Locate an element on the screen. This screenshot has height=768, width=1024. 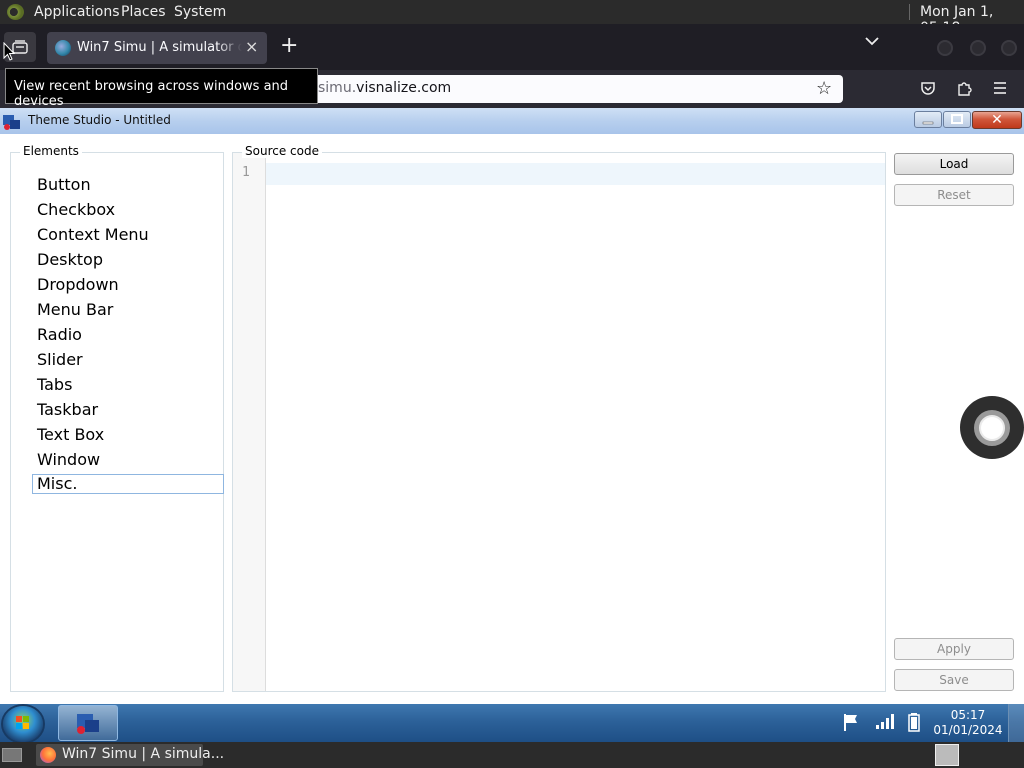
action-center-flag-icon is located at coordinates (851, 722).